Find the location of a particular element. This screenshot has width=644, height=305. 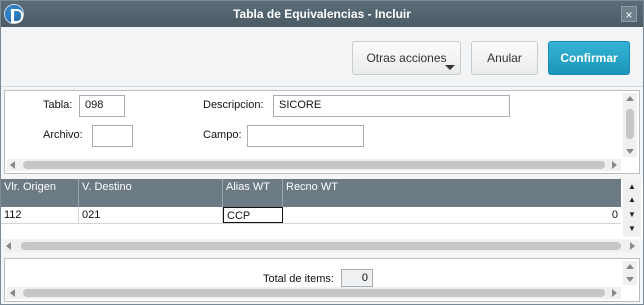

double-up-arrow-icon: ▲ is located at coordinates (632, 186).